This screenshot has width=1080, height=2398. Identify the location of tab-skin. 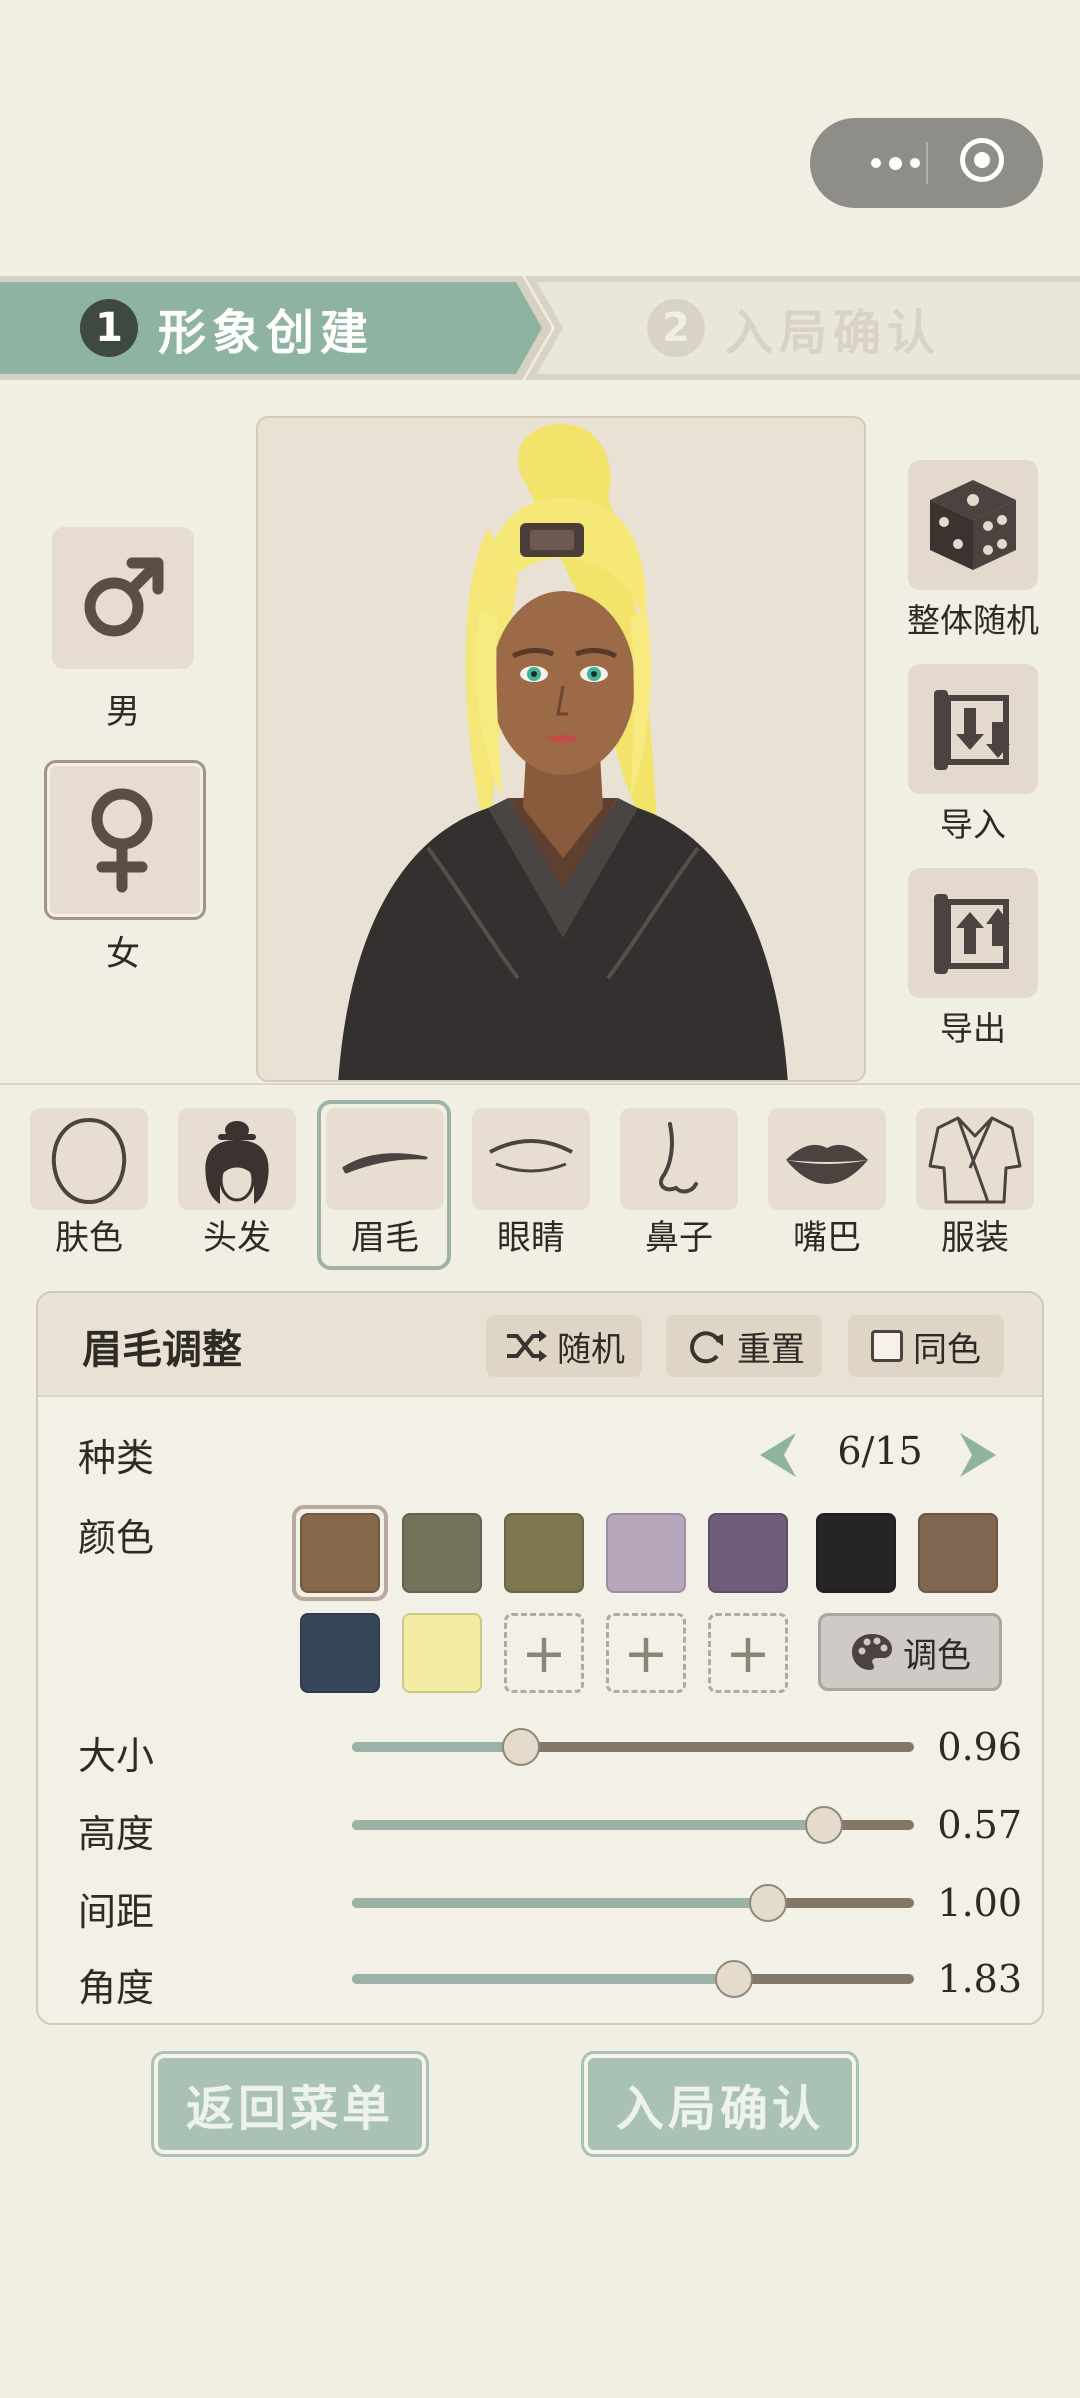
(89, 1159).